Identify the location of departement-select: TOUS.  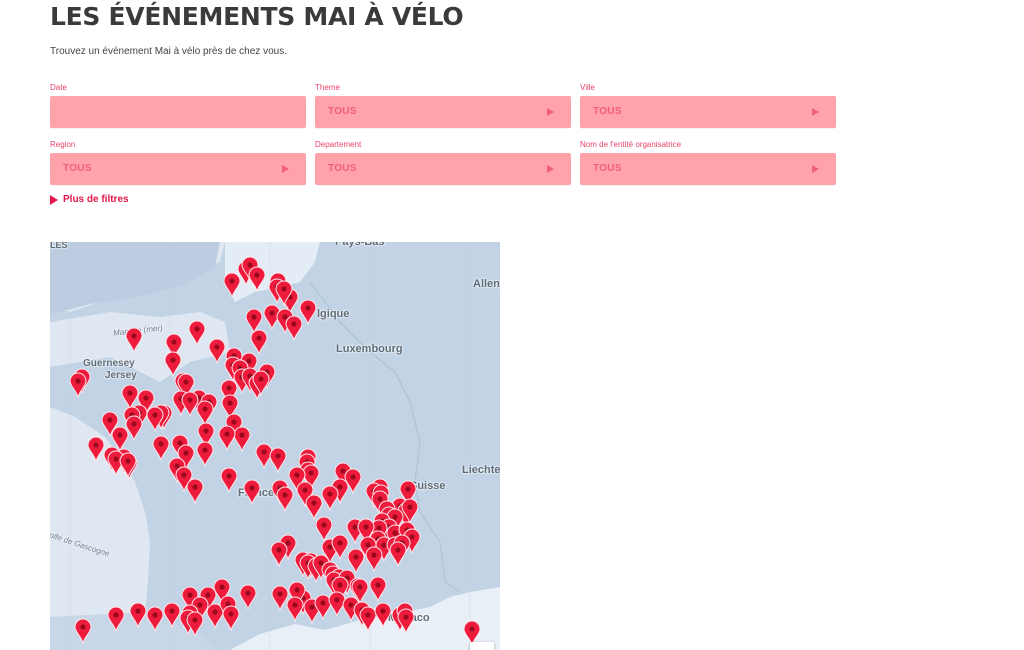
(443, 169).